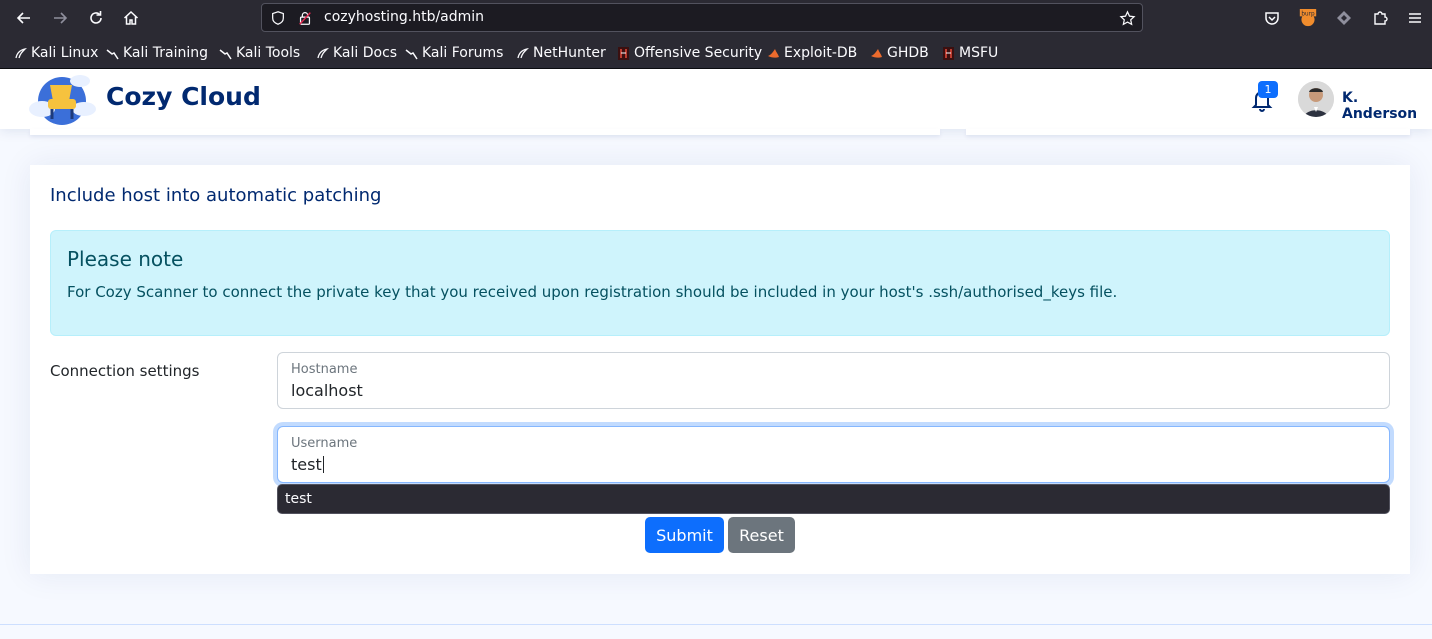 The height and width of the screenshot is (639, 1432). Describe the element at coordinates (908, 53) in the screenshot. I see `bookmark-label: GHDB` at that location.